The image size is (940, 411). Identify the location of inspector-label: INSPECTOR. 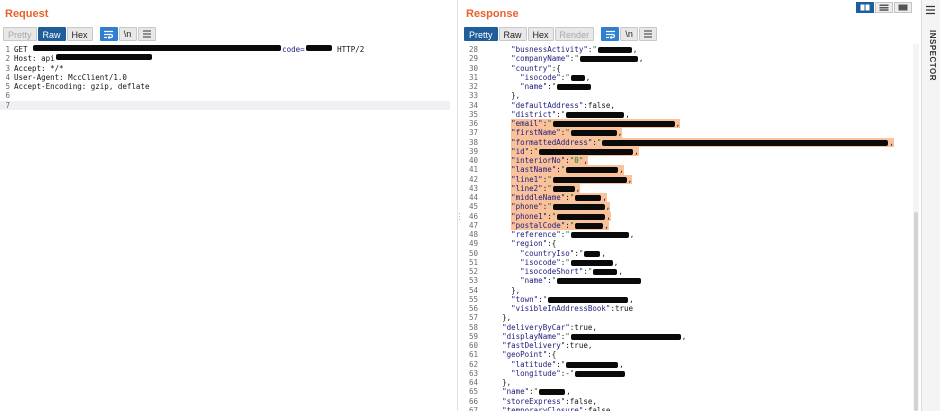
(931, 65).